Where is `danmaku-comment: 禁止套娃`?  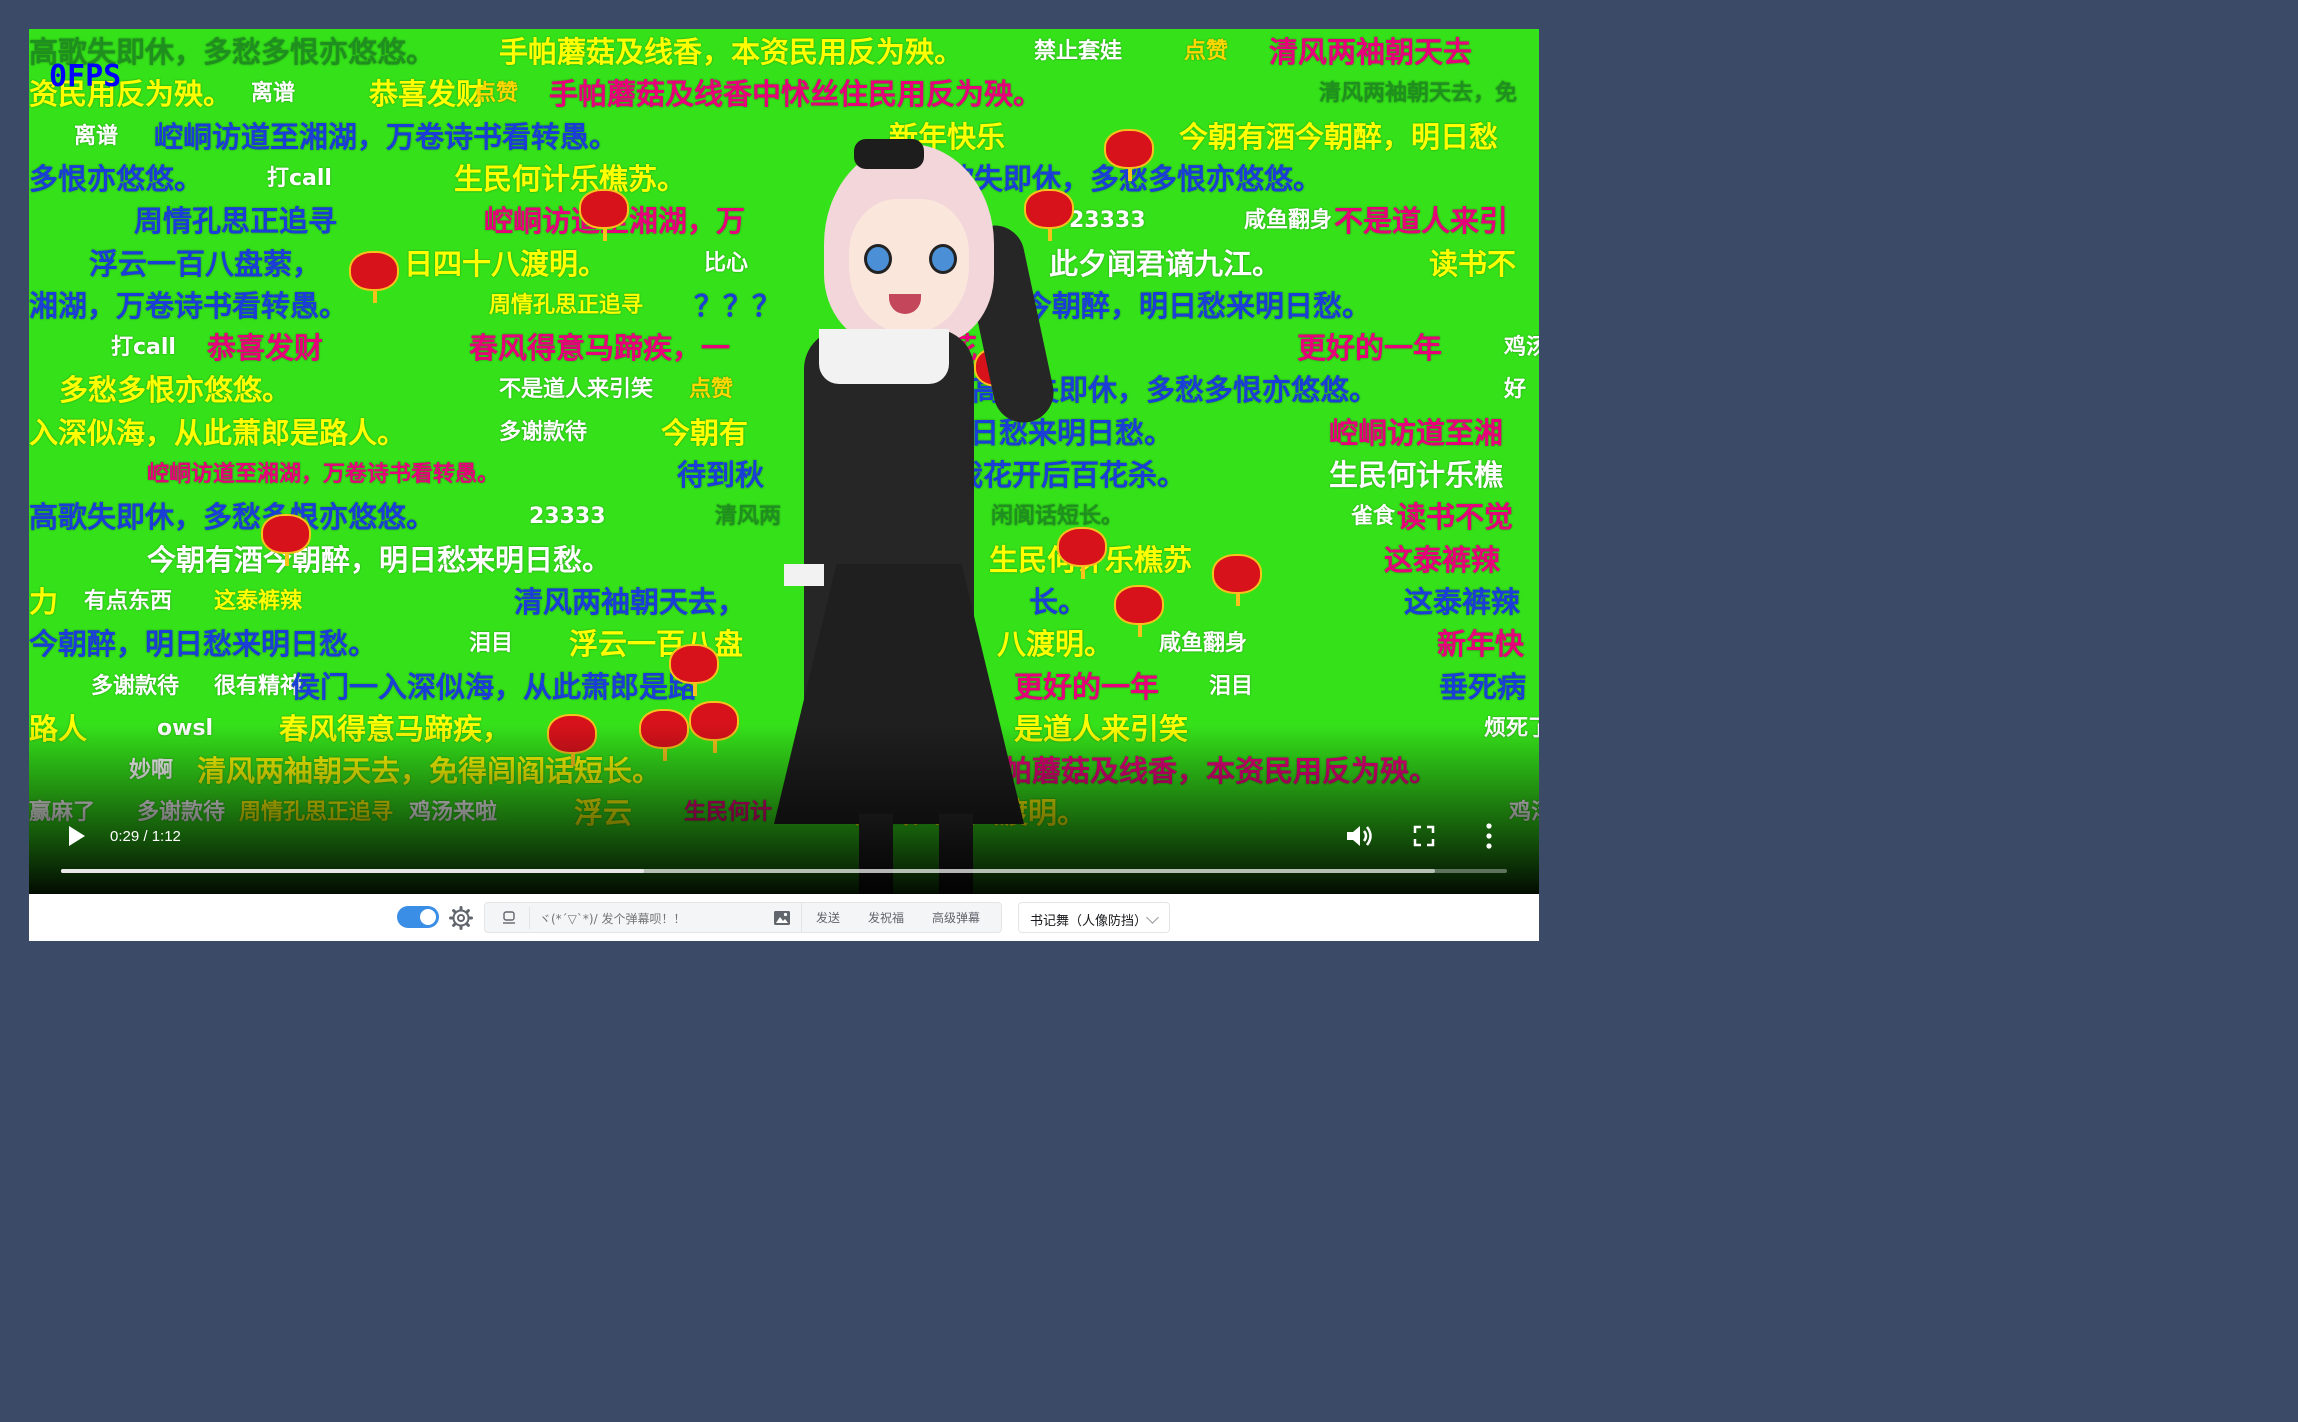
danmaku-comment: 禁止套娃 is located at coordinates (1078, 51).